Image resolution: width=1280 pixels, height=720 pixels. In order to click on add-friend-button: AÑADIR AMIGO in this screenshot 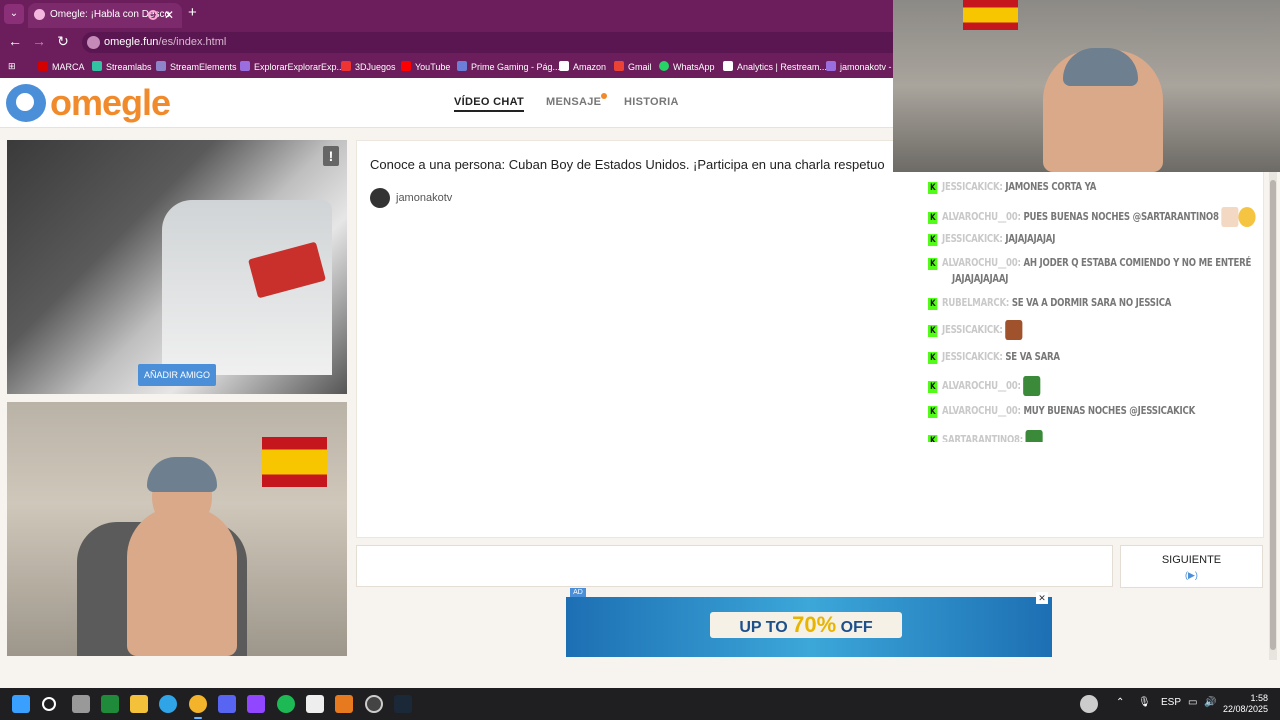, I will do `click(177, 375)`.